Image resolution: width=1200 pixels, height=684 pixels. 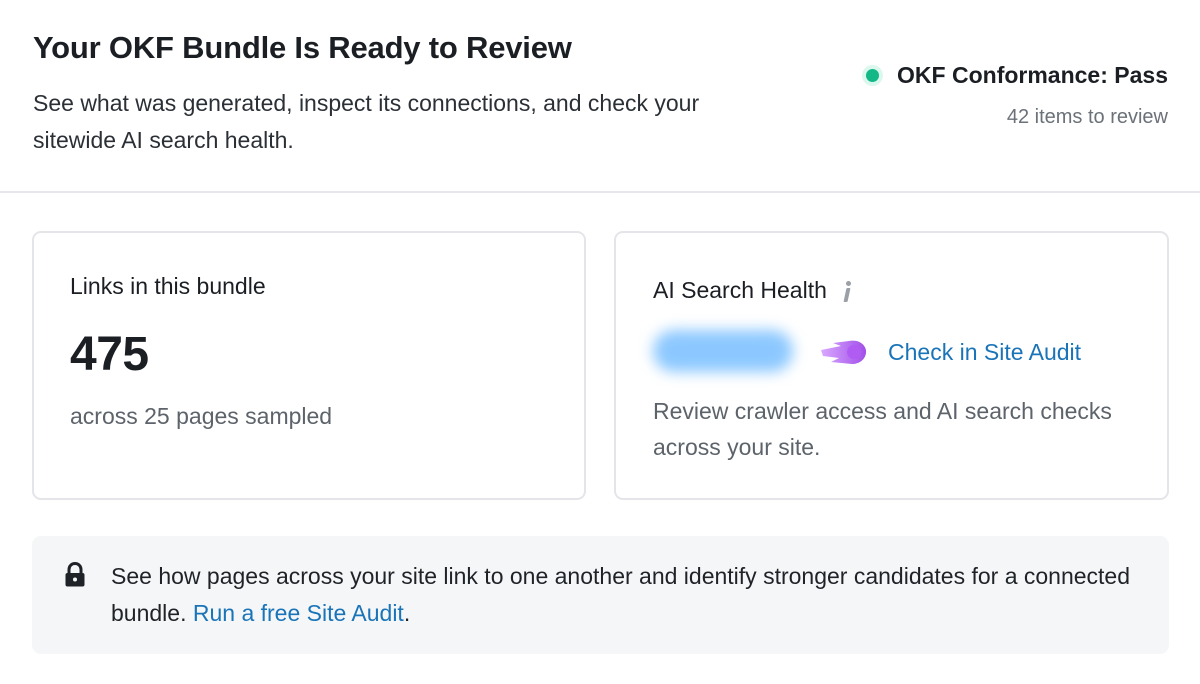 What do you see at coordinates (984, 352) in the screenshot?
I see `check-site-audit-link: Check in Site Audit` at bounding box center [984, 352].